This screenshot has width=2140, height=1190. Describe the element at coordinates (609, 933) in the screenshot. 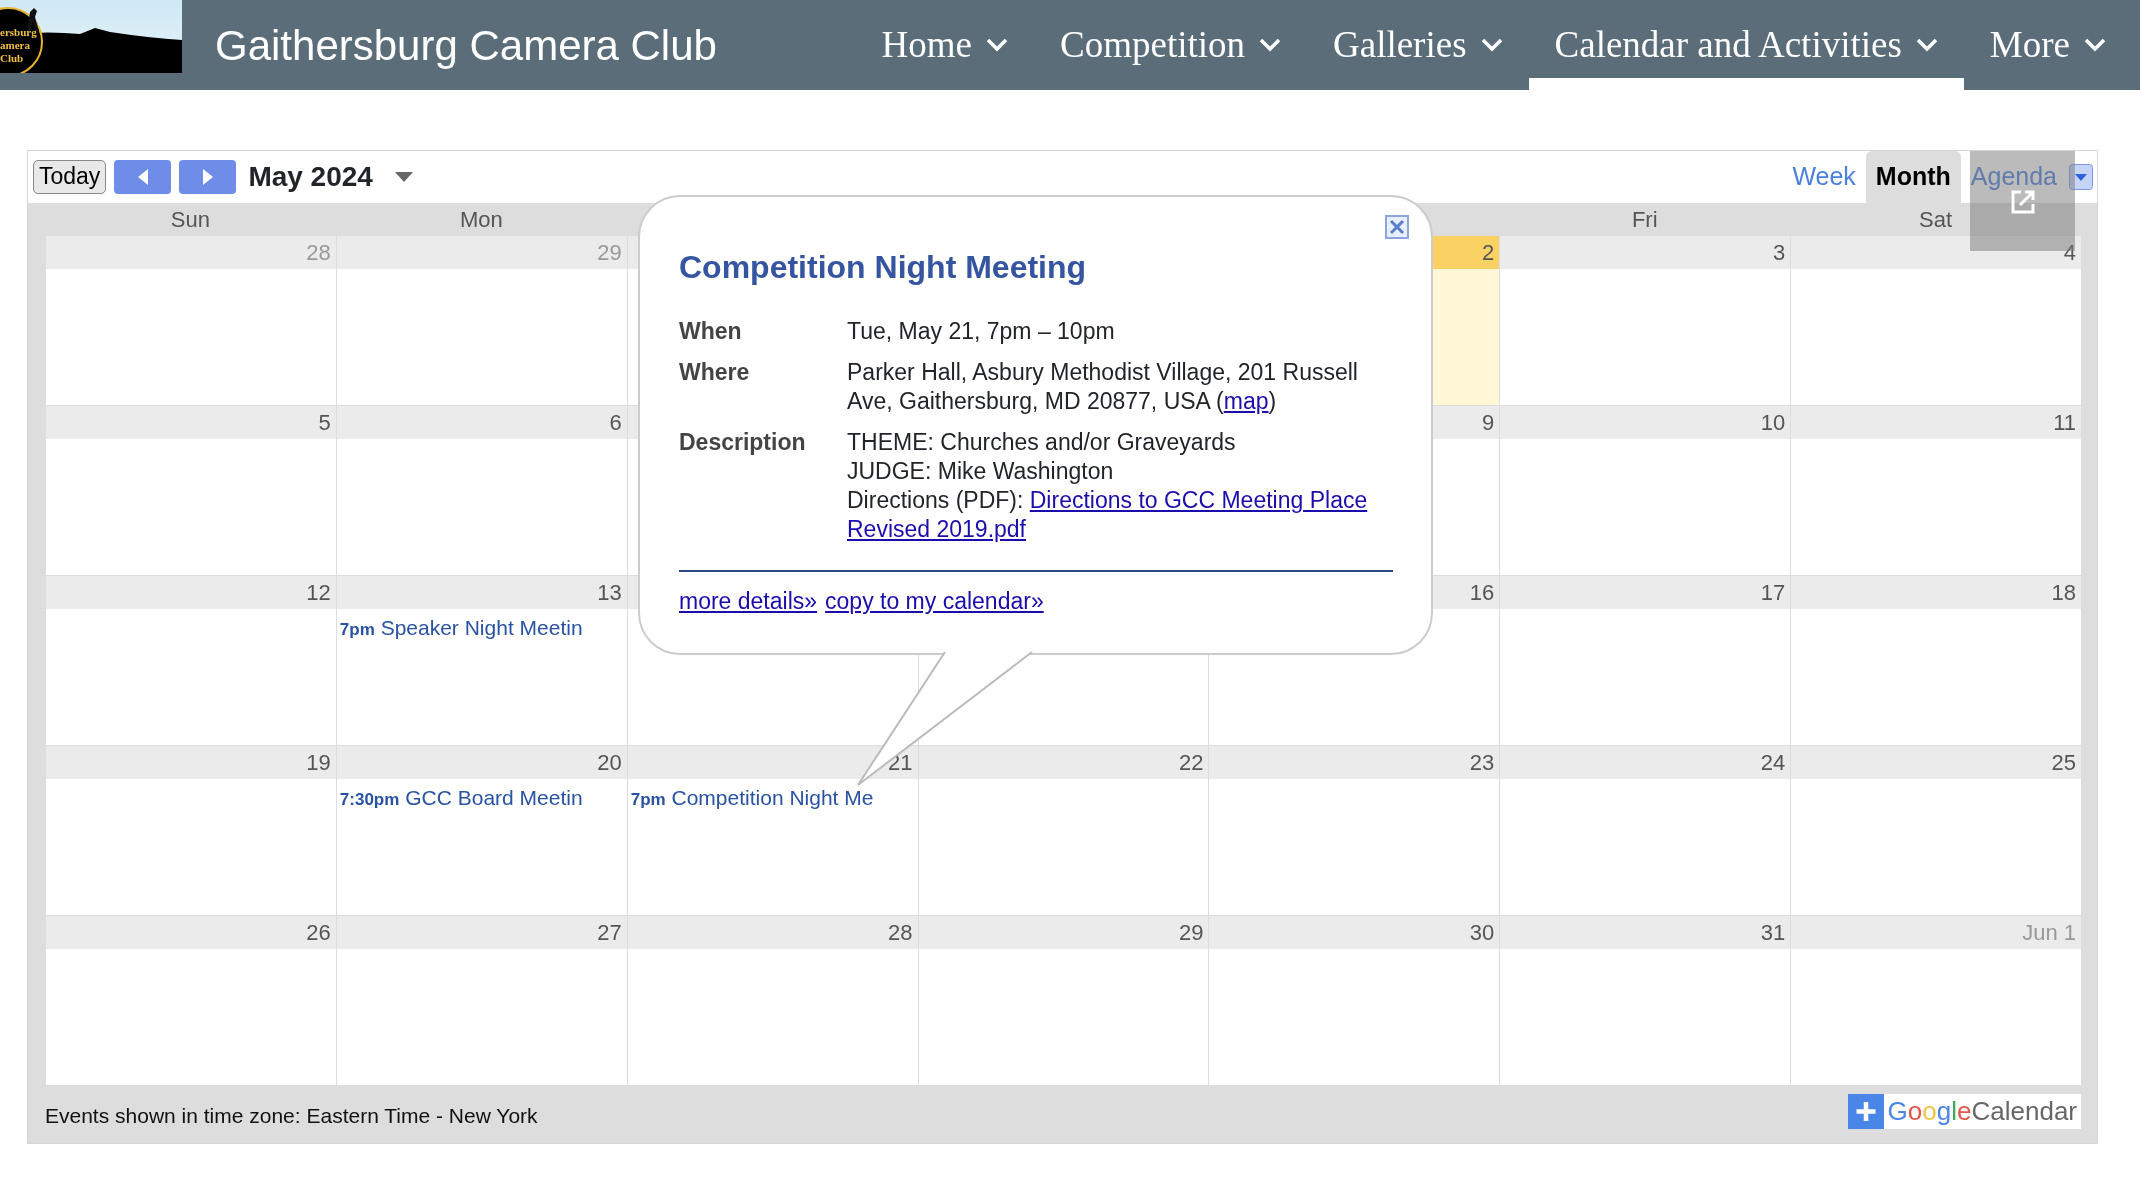

I see `day-number: 27` at that location.